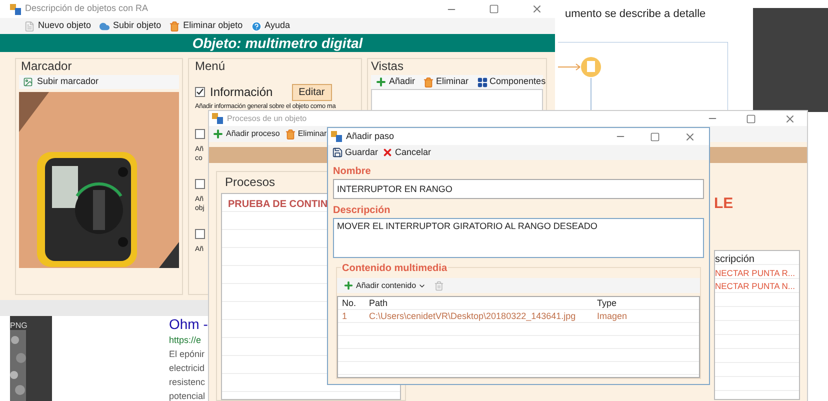 This screenshot has height=401, width=828. What do you see at coordinates (337, 152) in the screenshot?
I see `save-icon` at bounding box center [337, 152].